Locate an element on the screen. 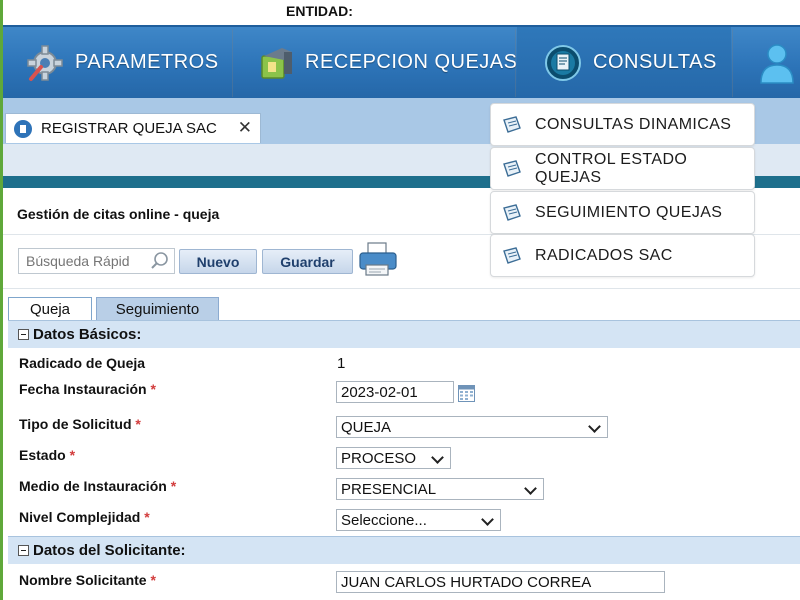  tab-queja: Queja is located at coordinates (50, 309).